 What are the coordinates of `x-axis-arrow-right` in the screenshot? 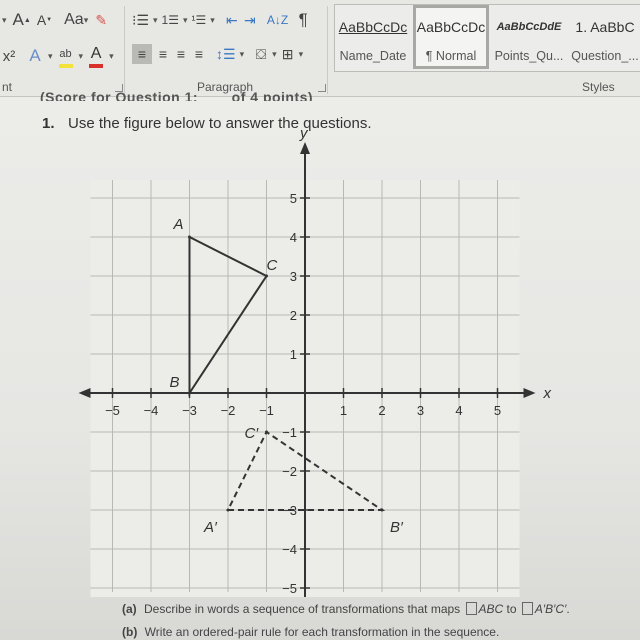 It's located at (529, 393).